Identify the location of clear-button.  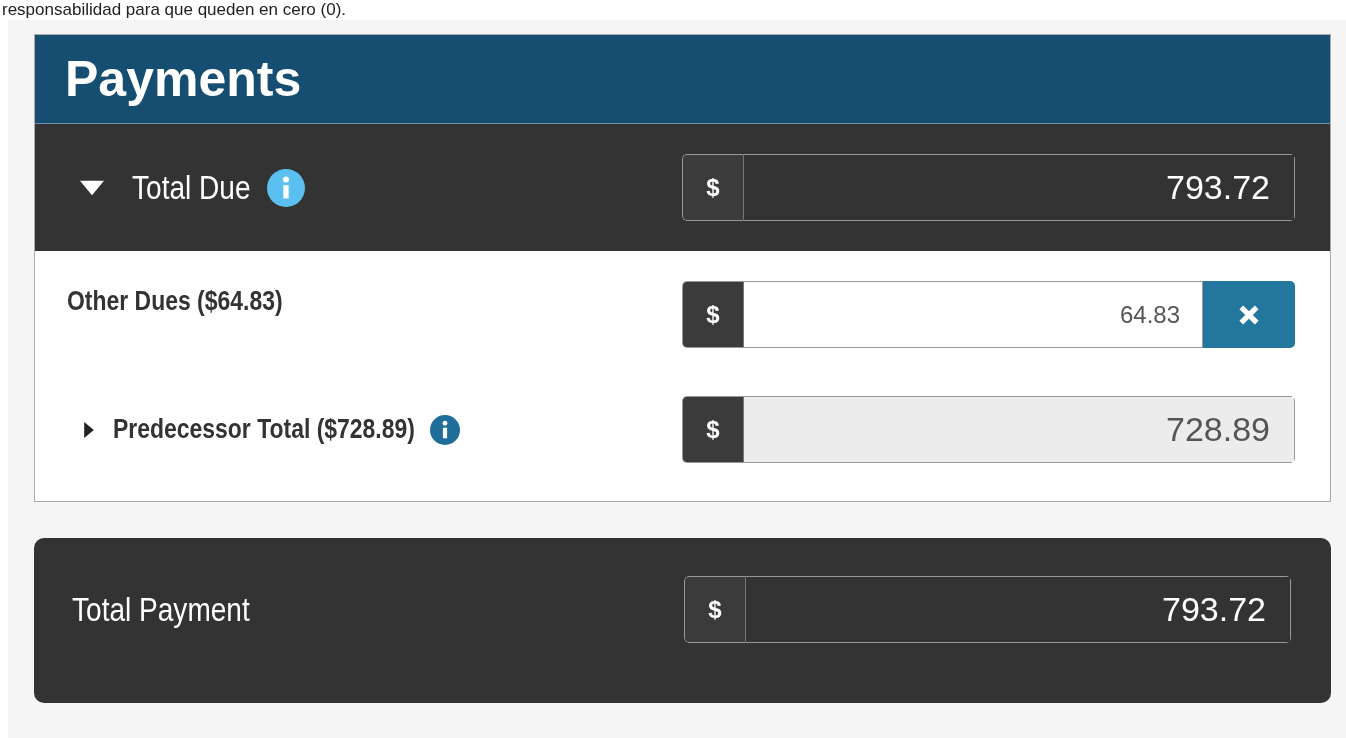
(1249, 314).